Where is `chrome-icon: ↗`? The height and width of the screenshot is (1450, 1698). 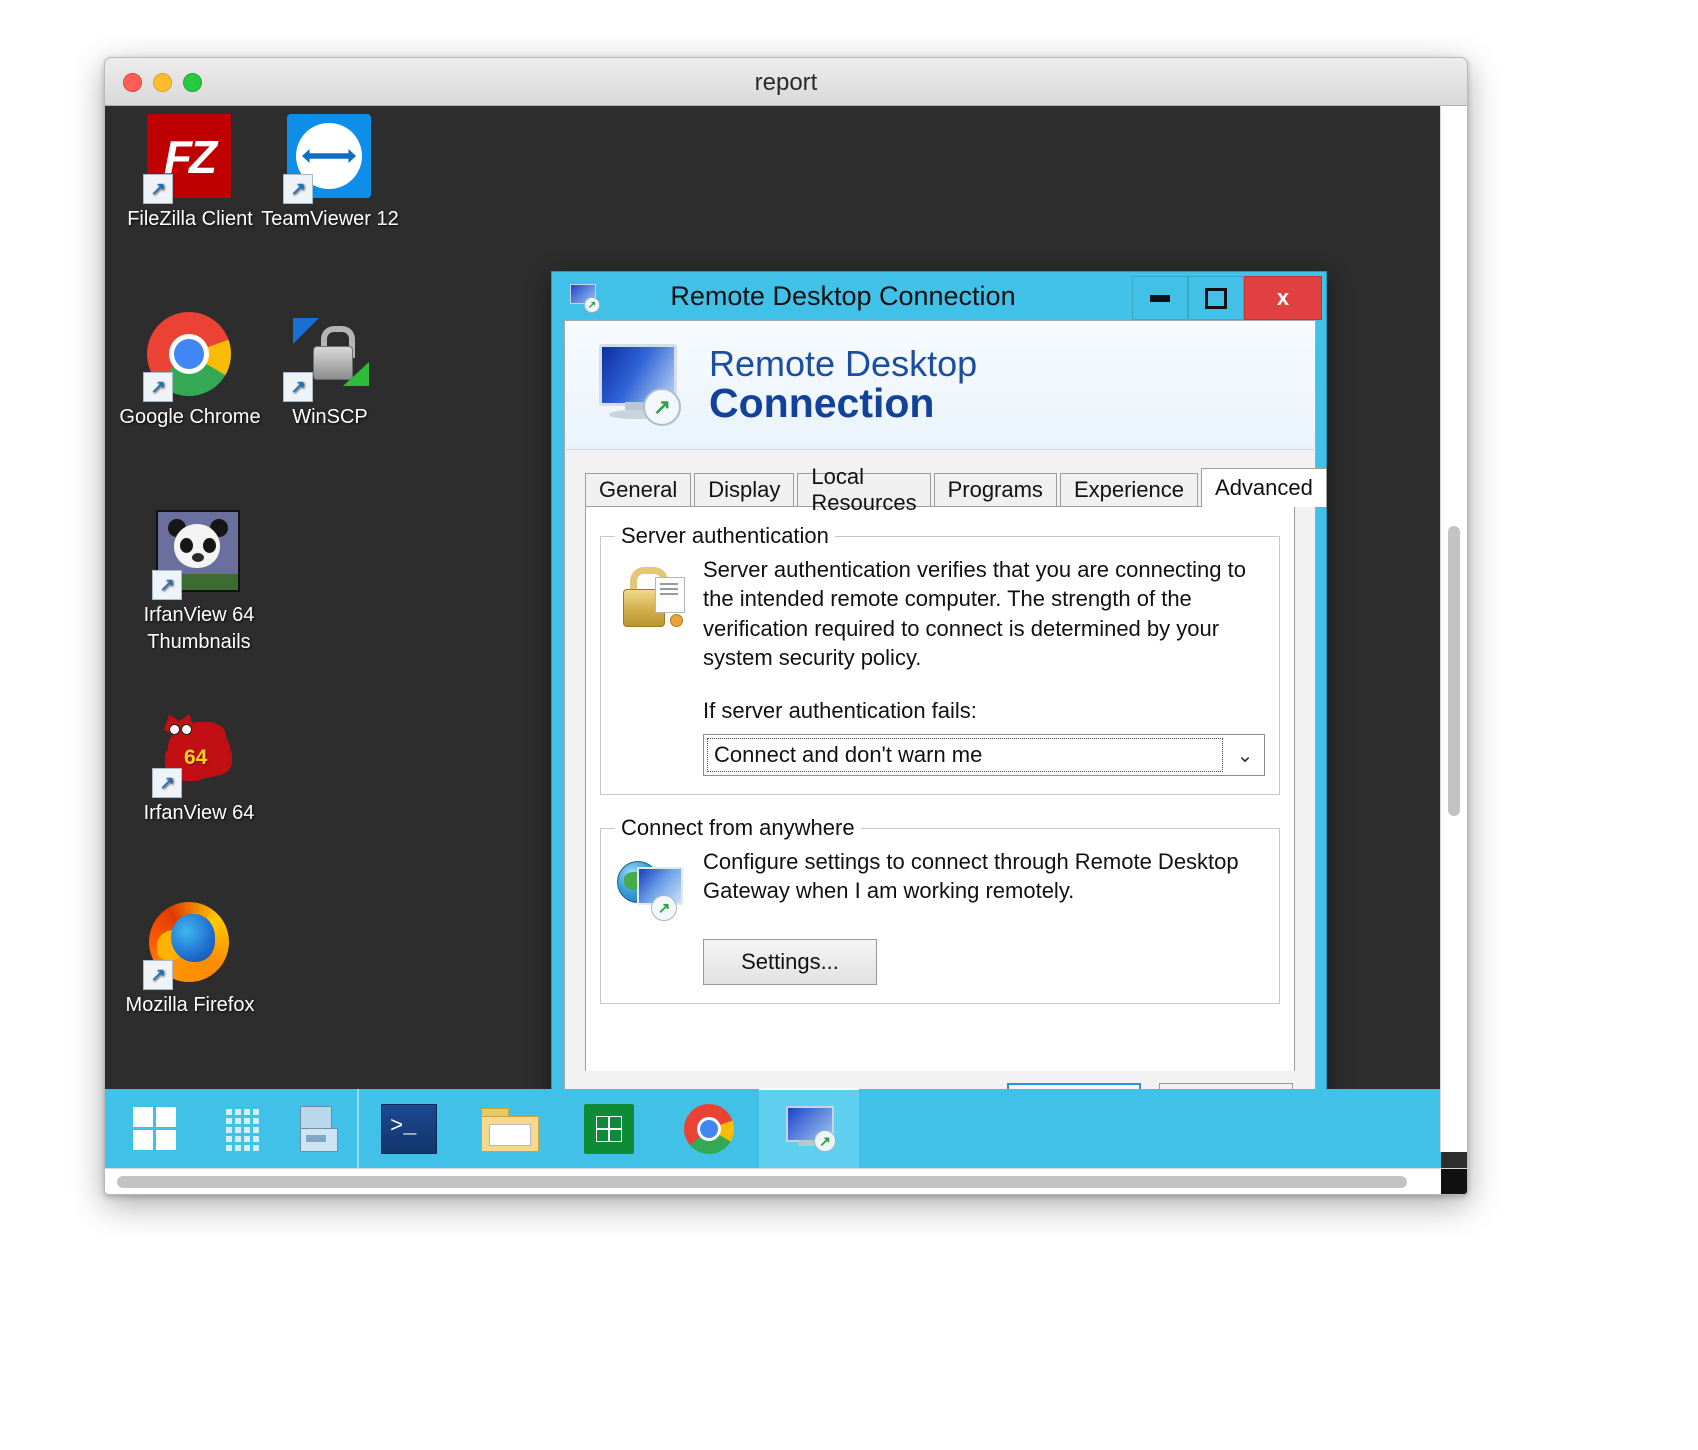
chrome-icon: ↗ is located at coordinates (188, 357).